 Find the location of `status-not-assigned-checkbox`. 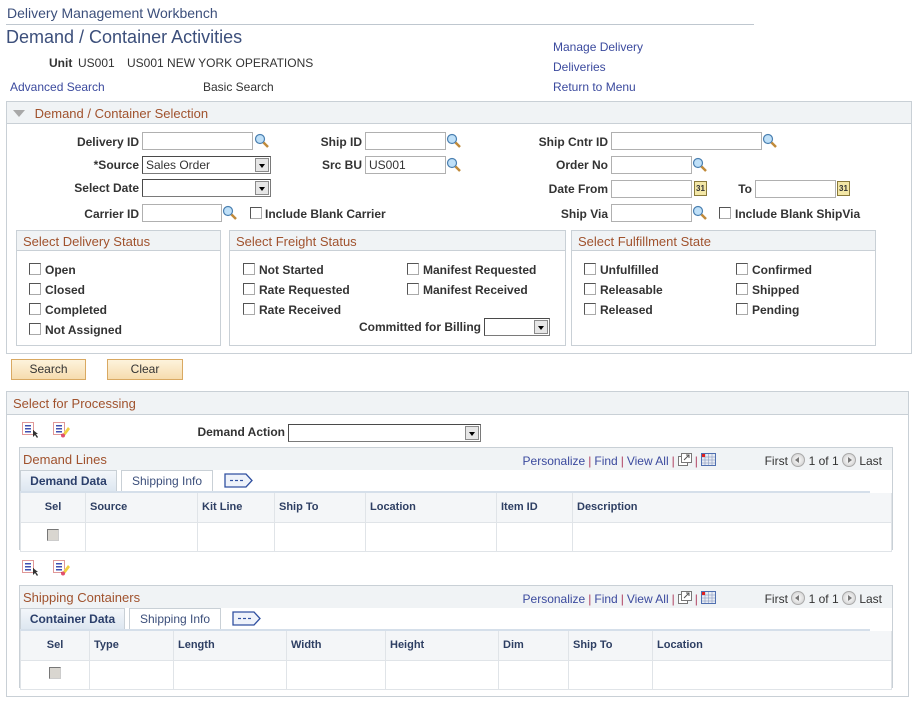

status-not-assigned-checkbox is located at coordinates (35, 329).